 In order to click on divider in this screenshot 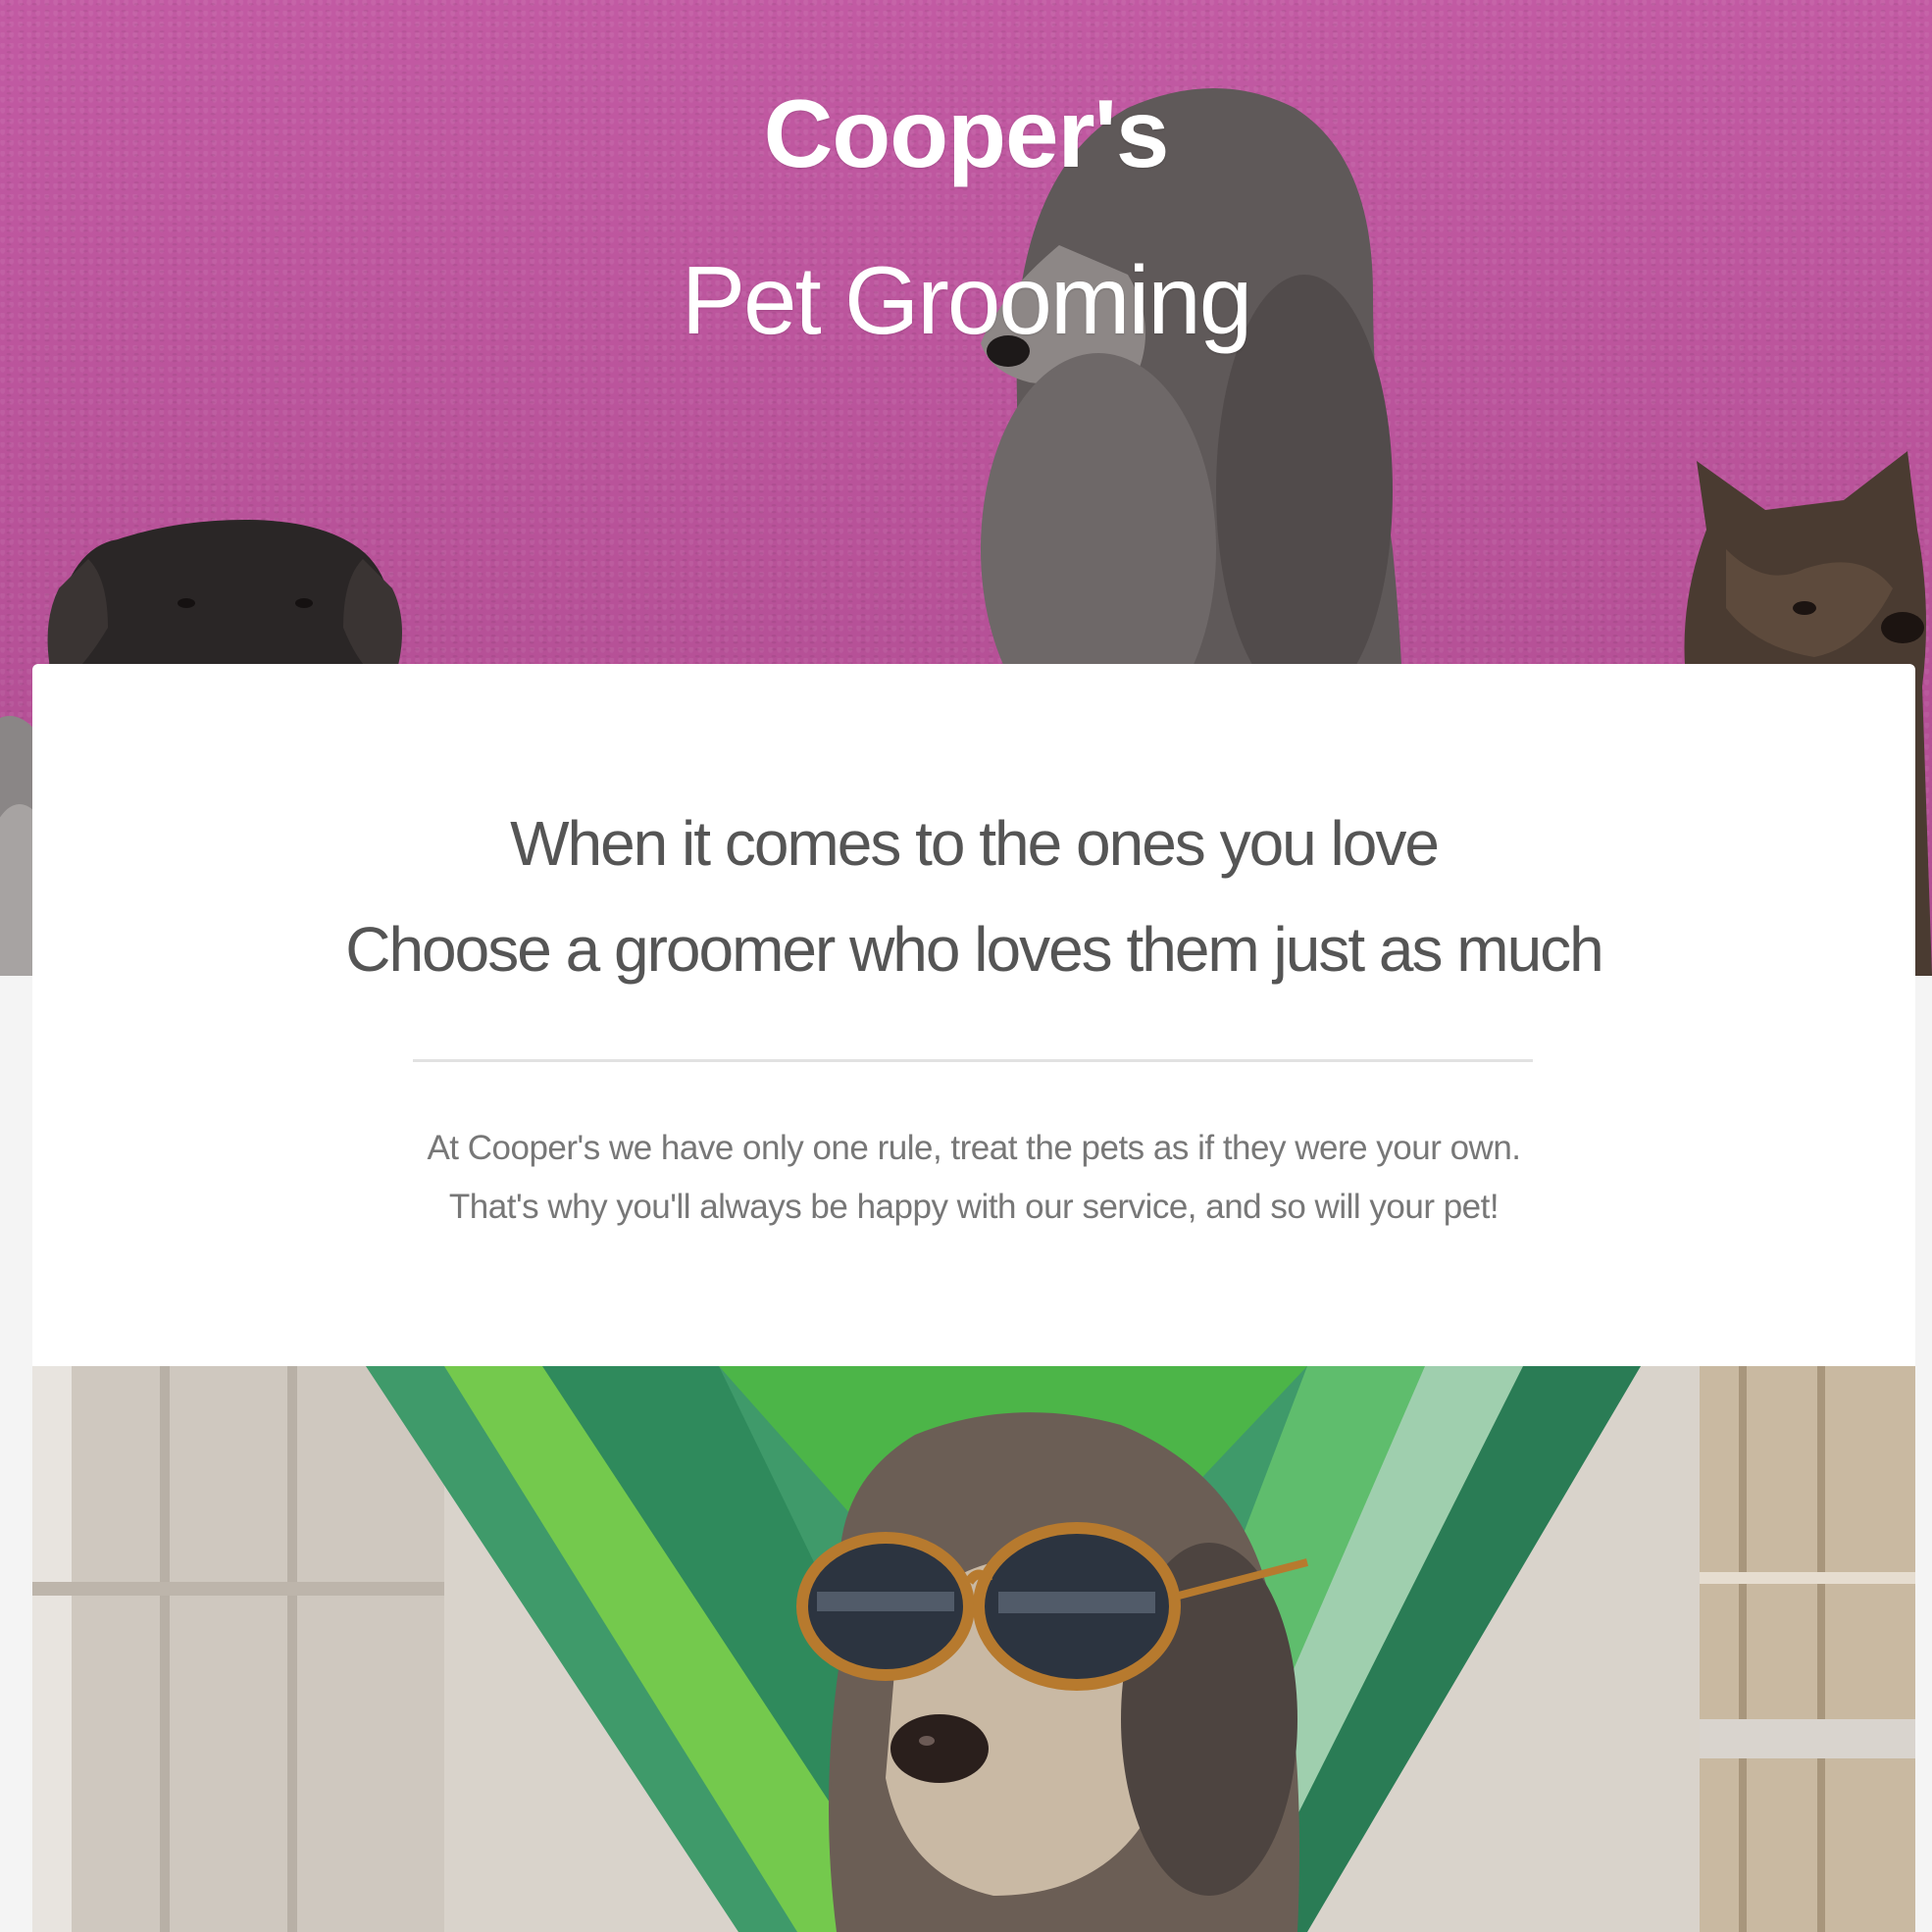, I will do `click(973, 1060)`.